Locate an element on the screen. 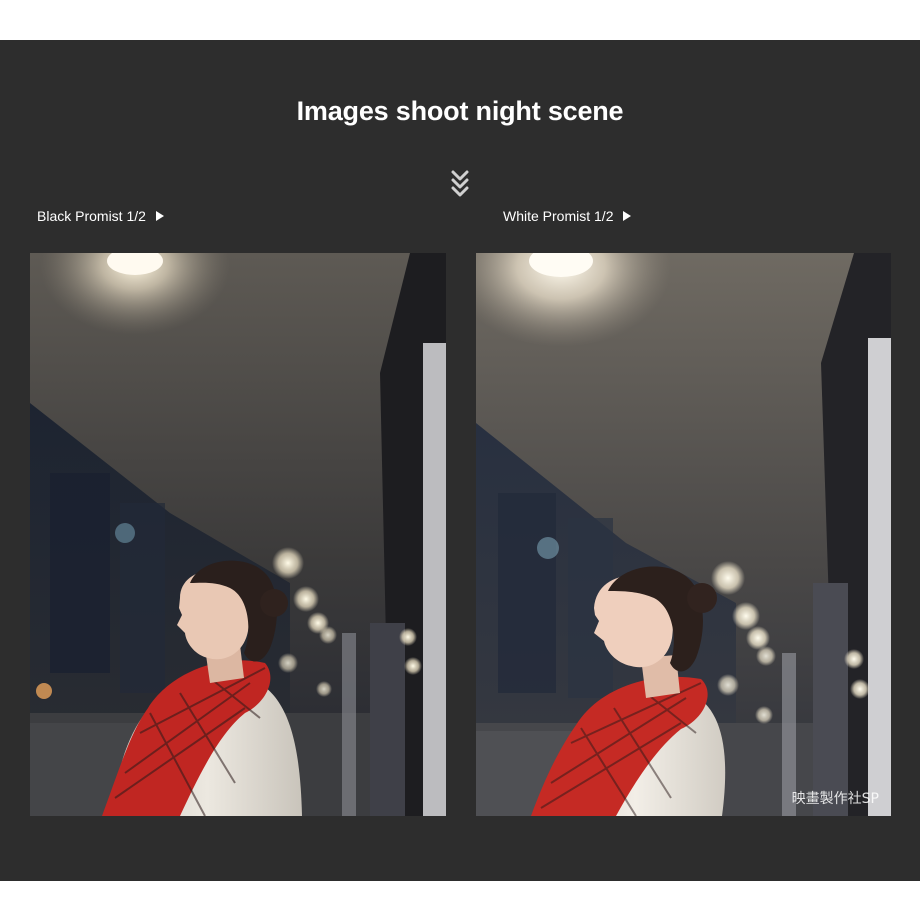  page-title: Images shoot night scene is located at coordinates (460, 111).